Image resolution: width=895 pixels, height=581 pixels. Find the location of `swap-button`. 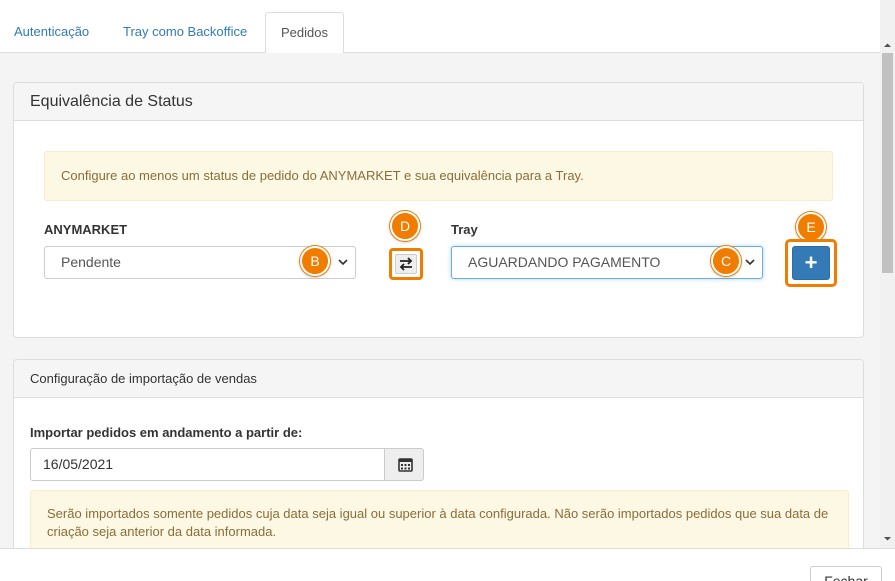

swap-button is located at coordinates (406, 264).